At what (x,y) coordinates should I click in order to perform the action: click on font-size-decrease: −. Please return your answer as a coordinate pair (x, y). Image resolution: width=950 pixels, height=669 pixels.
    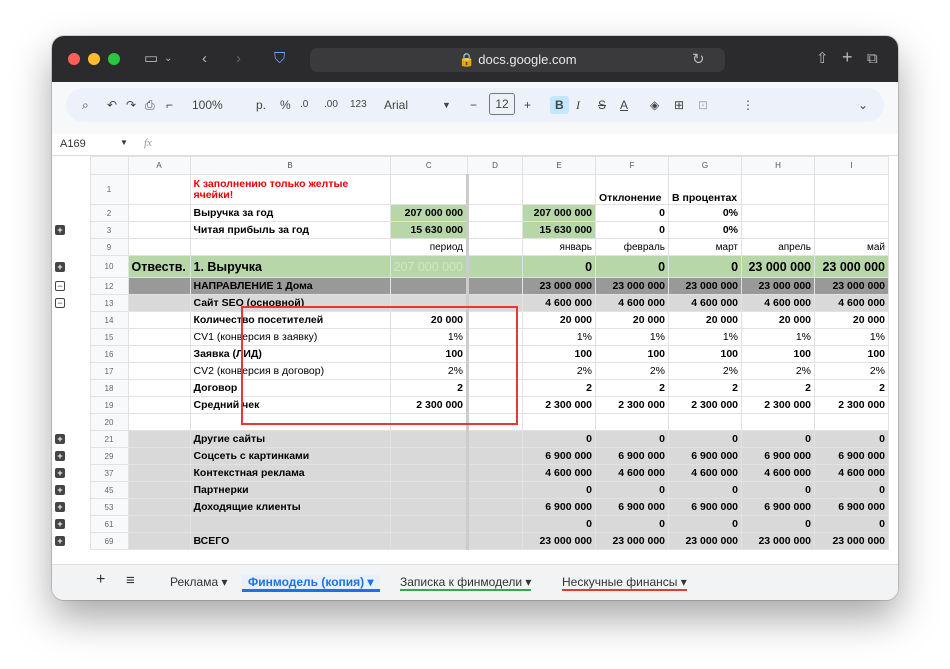
    Looking at the image, I should click on (473, 105).